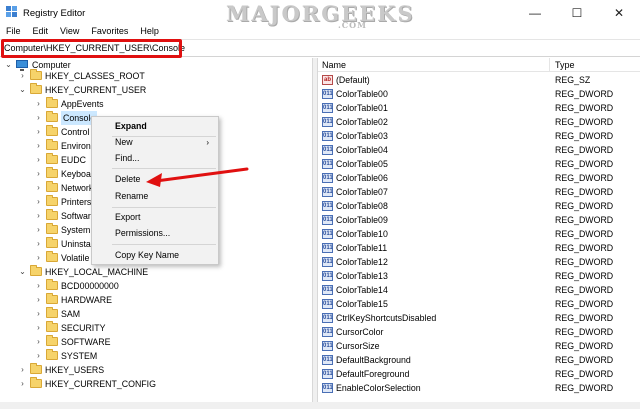 The height and width of the screenshot is (409, 640). What do you see at coordinates (362, 234) in the screenshot?
I see `value-name: ColorTable10` at bounding box center [362, 234].